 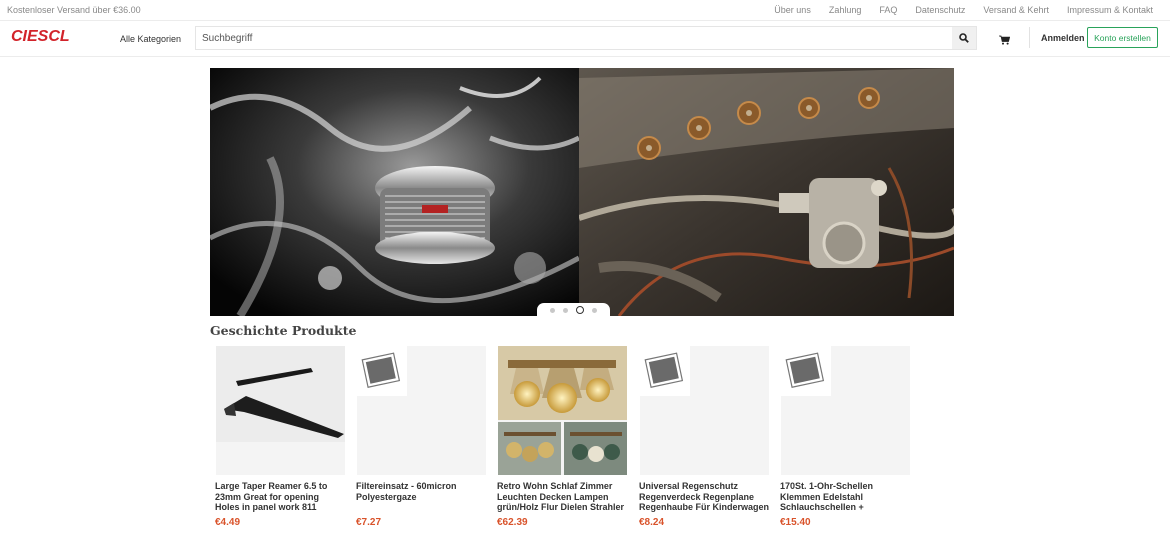 What do you see at coordinates (792, 10) in the screenshot?
I see `link-about: Über uns` at bounding box center [792, 10].